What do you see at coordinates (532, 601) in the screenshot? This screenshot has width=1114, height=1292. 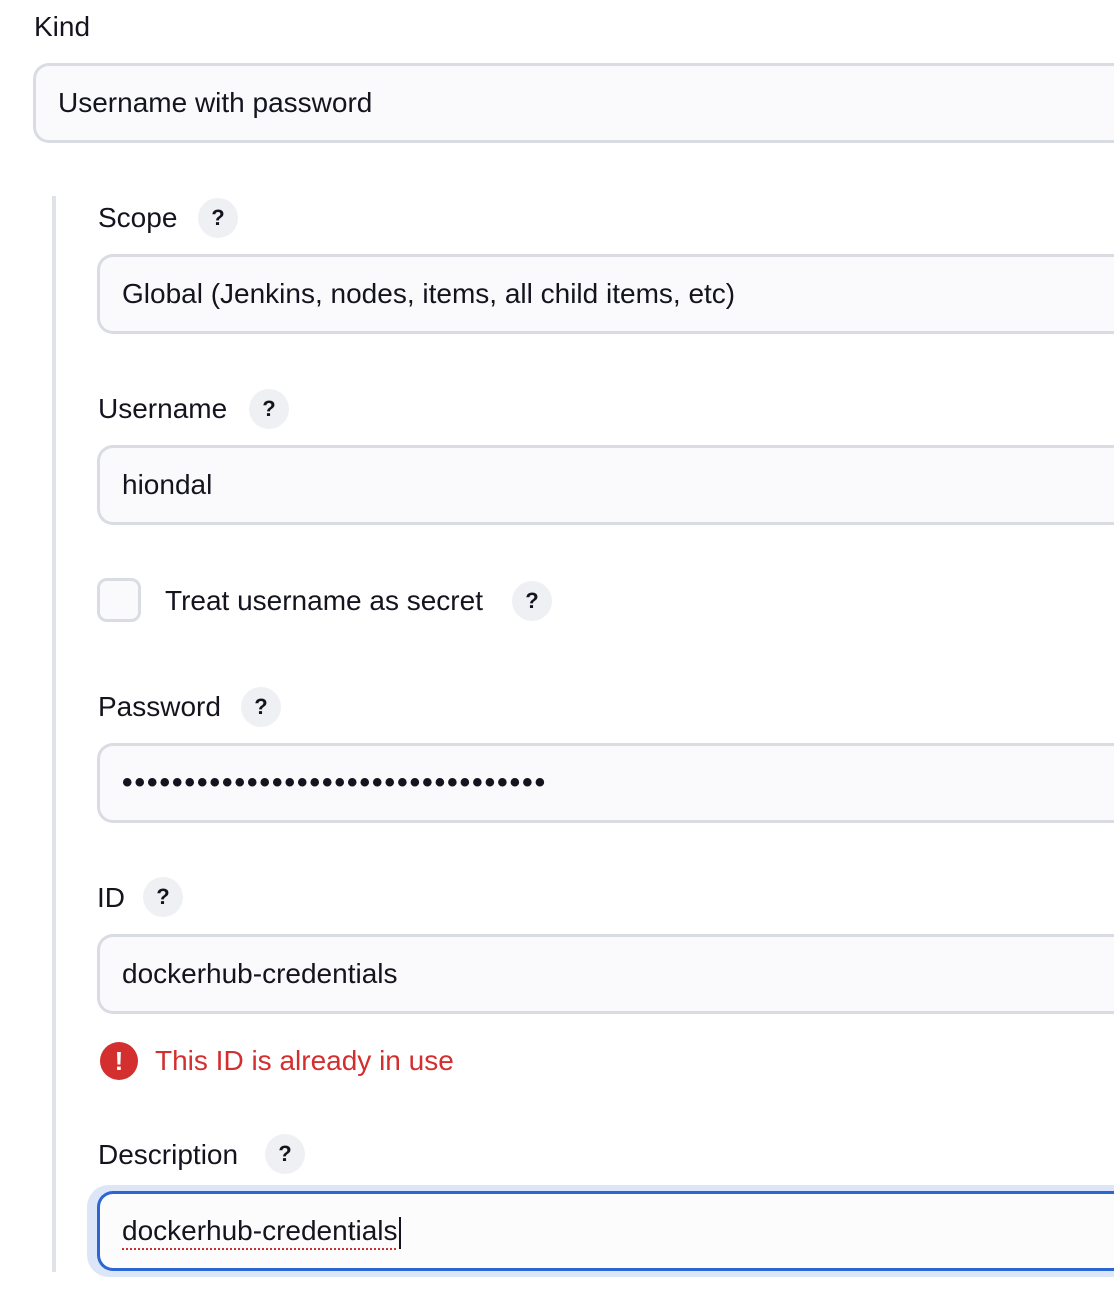 I see `treat-secret-help-icon: ?` at bounding box center [532, 601].